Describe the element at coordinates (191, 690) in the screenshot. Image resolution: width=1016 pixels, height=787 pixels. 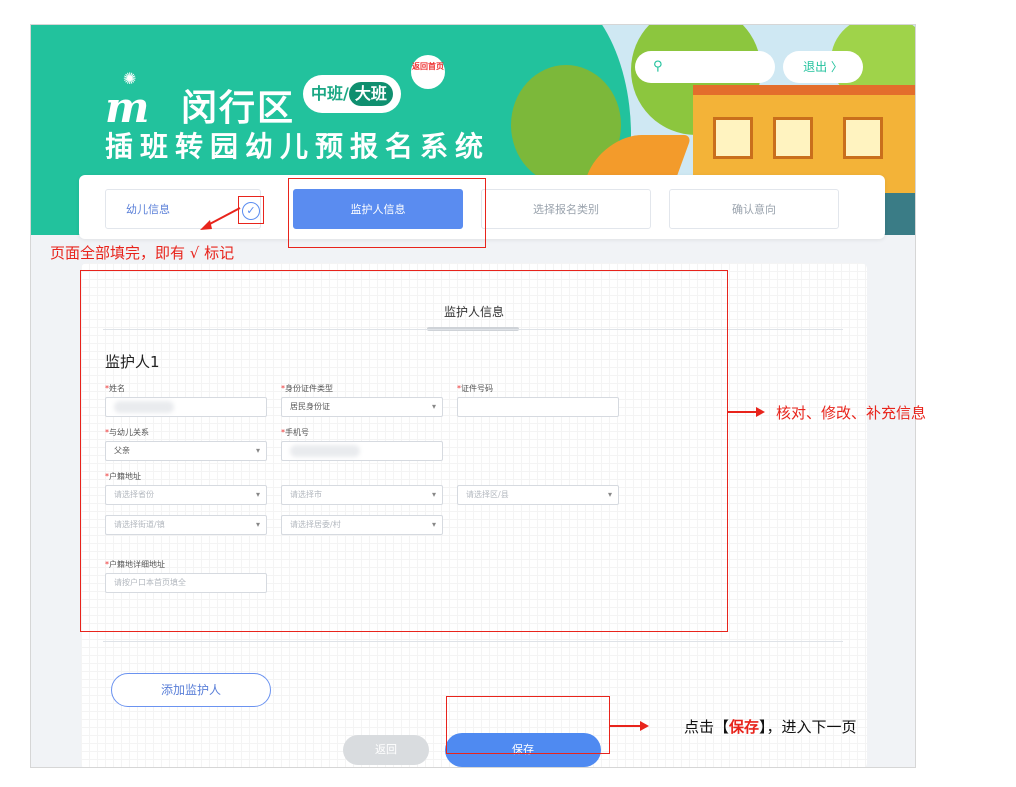
I see `add-guardian-button: 添加监护人` at that location.